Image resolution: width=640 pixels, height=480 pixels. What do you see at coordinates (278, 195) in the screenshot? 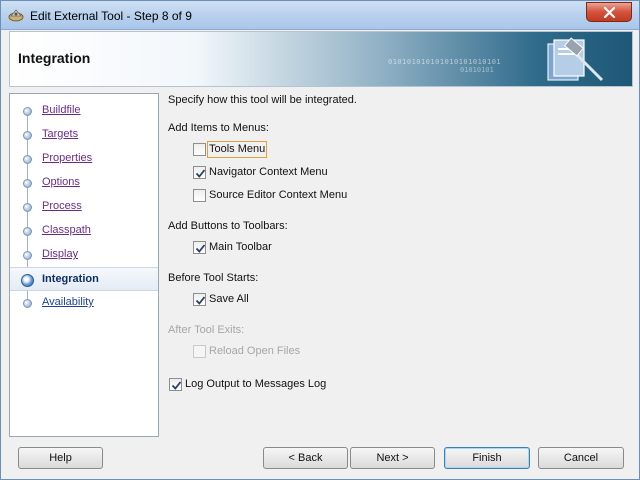
I see `source-editor-menu-label: Source Editor Context Menu` at bounding box center [278, 195].